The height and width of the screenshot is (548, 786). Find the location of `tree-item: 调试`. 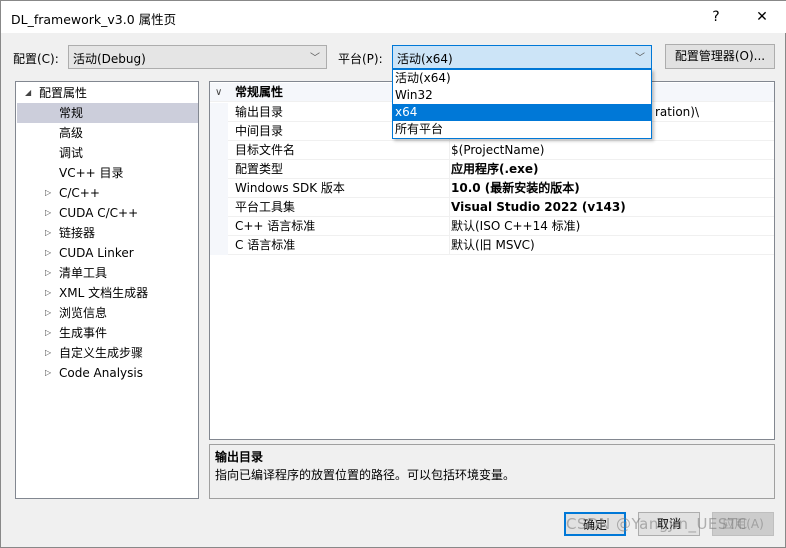

tree-item: 调试 is located at coordinates (107, 153).